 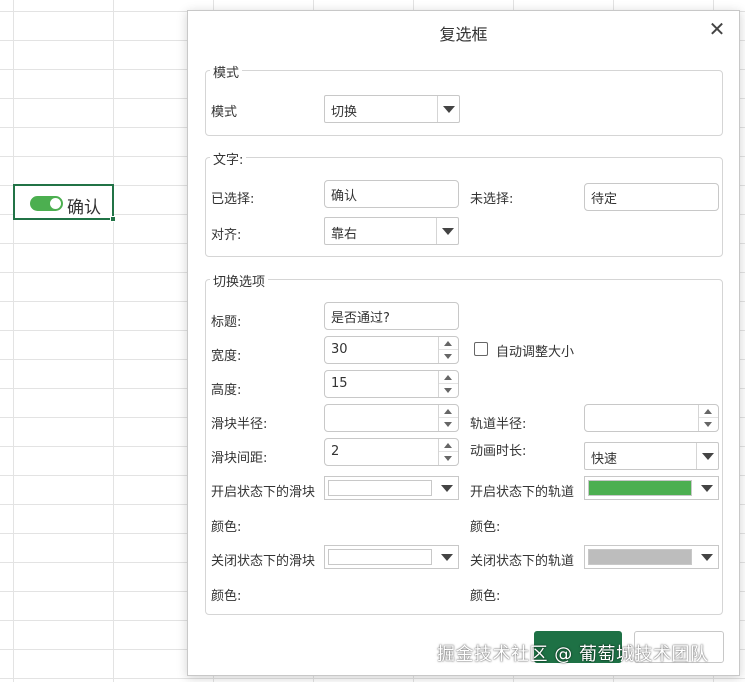 What do you see at coordinates (481, 349) in the screenshot?
I see `autosize-checkbox` at bounding box center [481, 349].